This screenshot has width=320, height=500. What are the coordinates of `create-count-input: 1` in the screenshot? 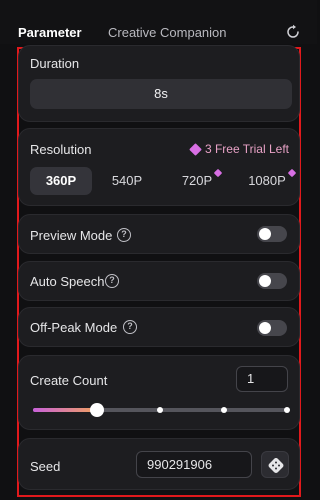 It's located at (262, 379).